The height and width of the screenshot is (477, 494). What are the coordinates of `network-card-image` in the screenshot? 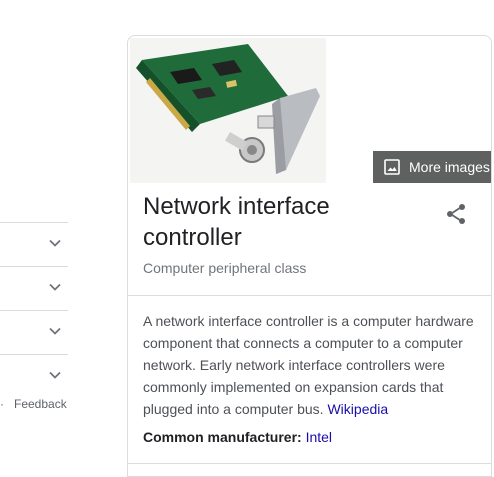 It's located at (228, 110).